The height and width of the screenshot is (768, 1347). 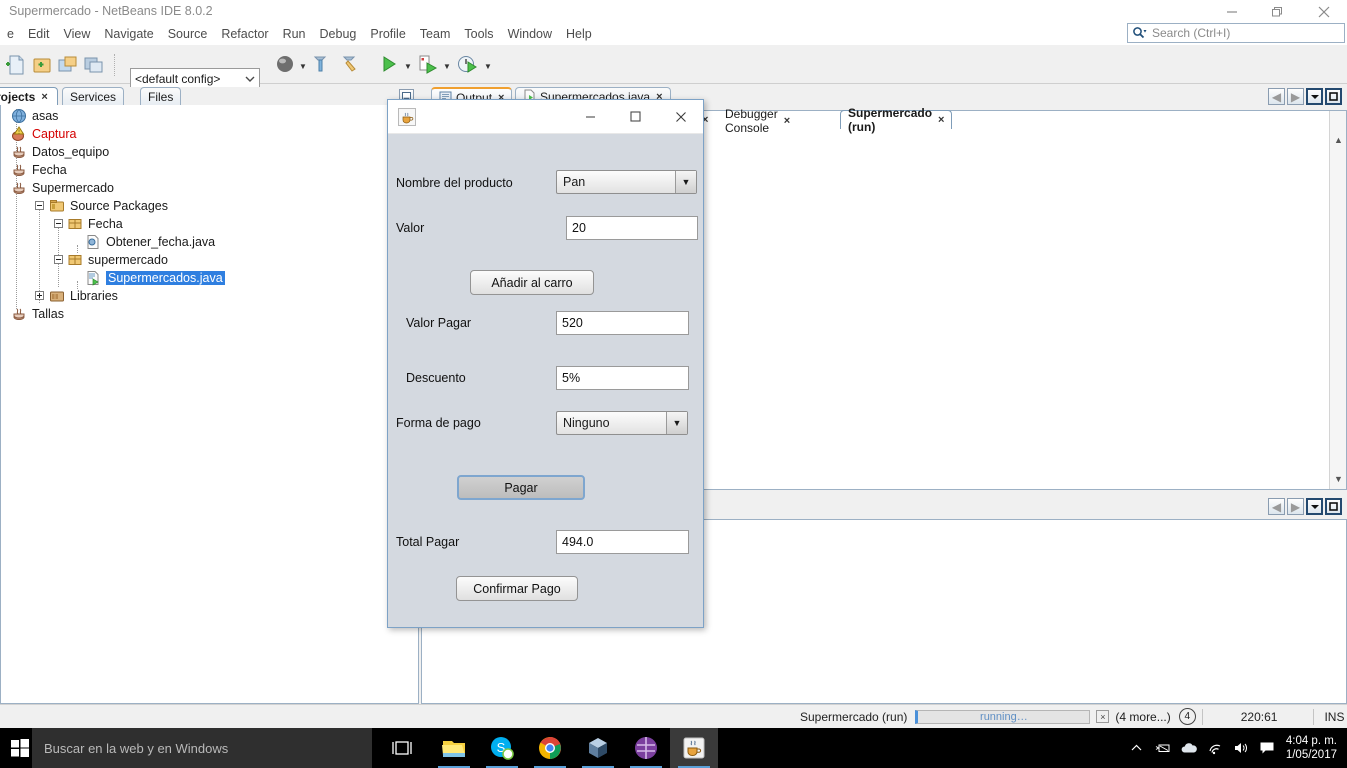 What do you see at coordinates (517, 588) in the screenshot?
I see `confirmar-pago-button: Confirmar Pago` at bounding box center [517, 588].